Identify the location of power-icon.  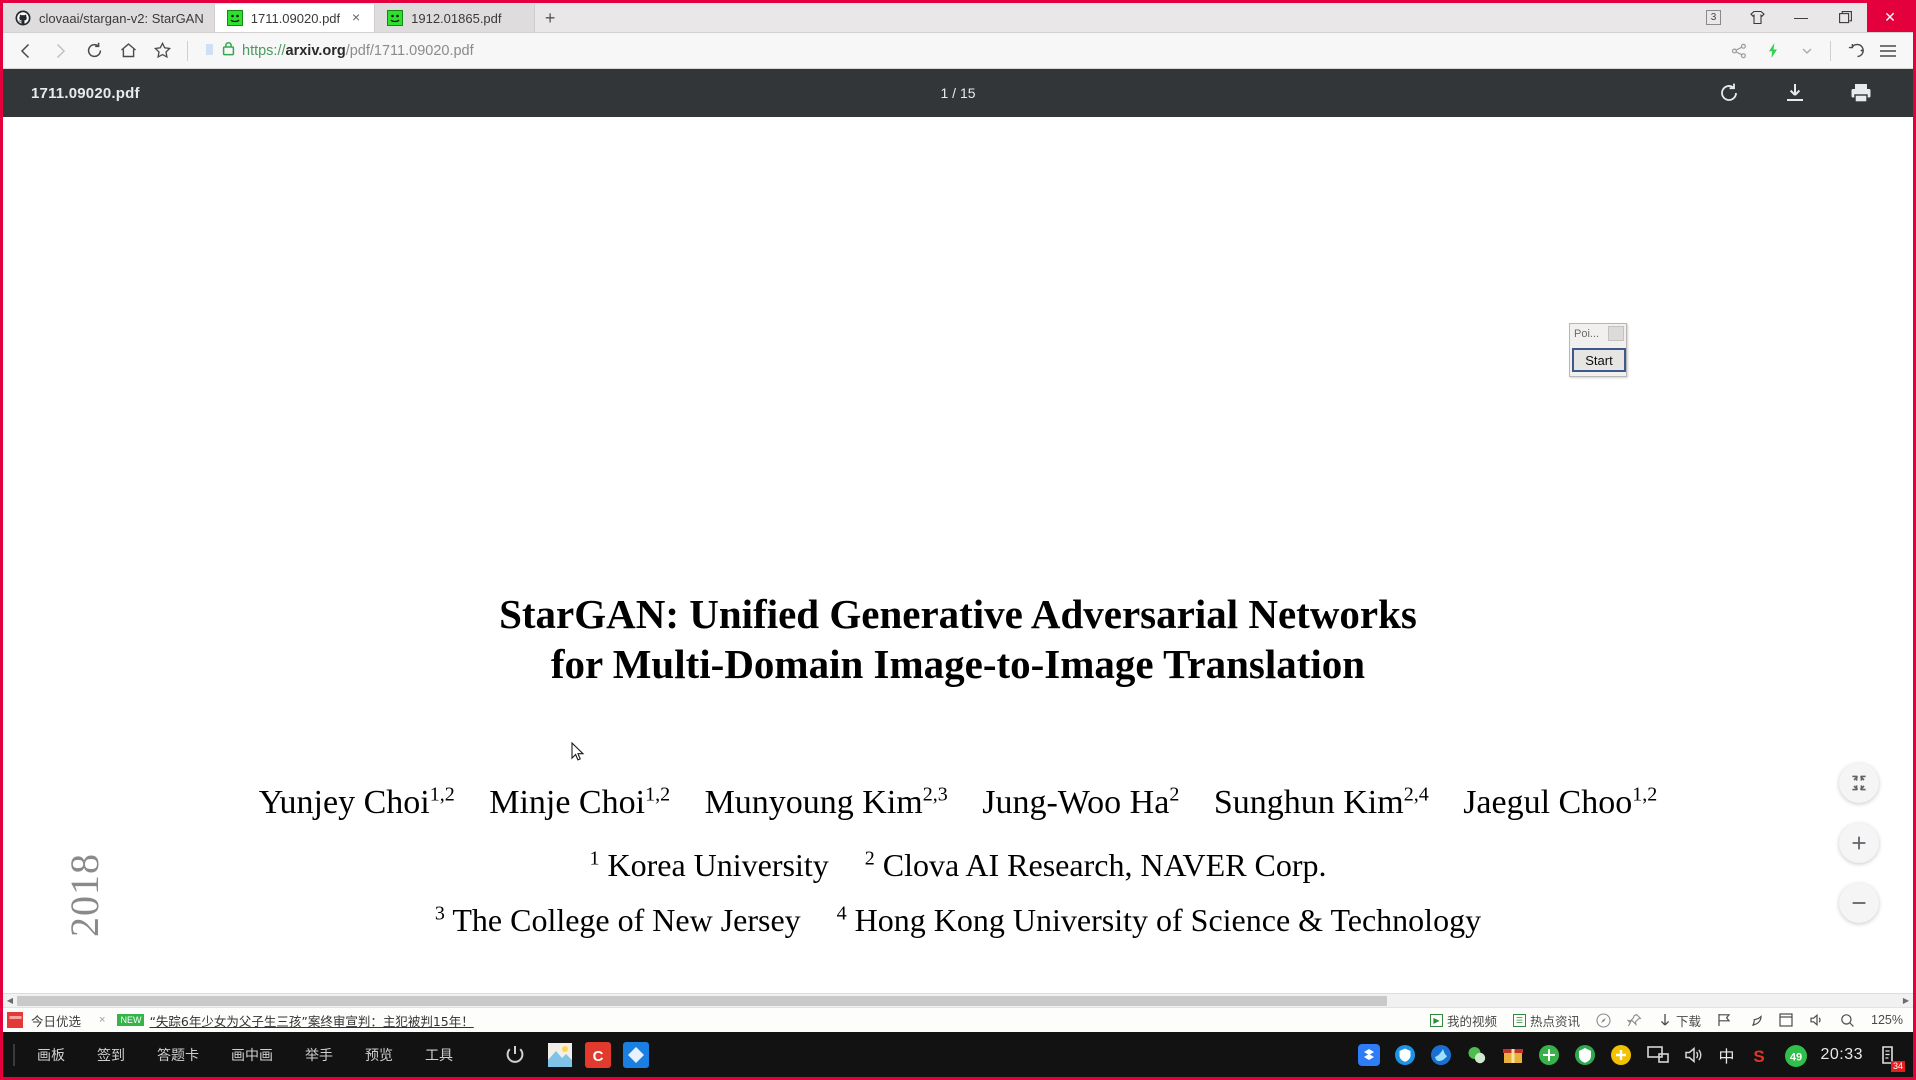
(515, 1054).